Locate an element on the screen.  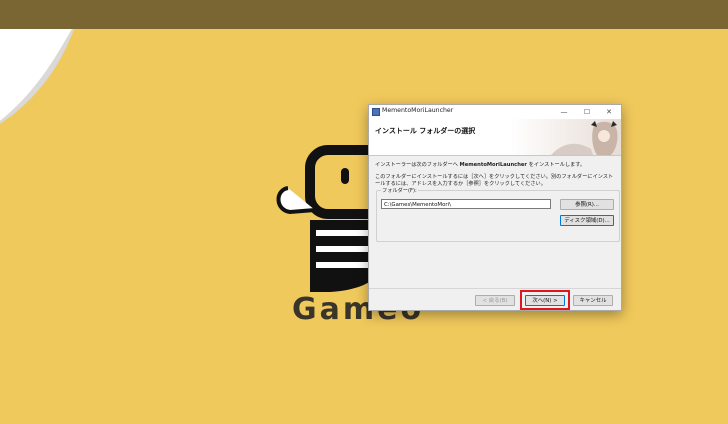
cancel-button: キャンセル is located at coordinates (593, 300).